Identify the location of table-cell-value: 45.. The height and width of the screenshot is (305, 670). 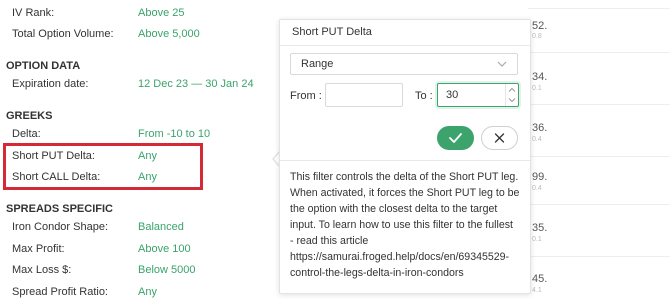
(540, 279).